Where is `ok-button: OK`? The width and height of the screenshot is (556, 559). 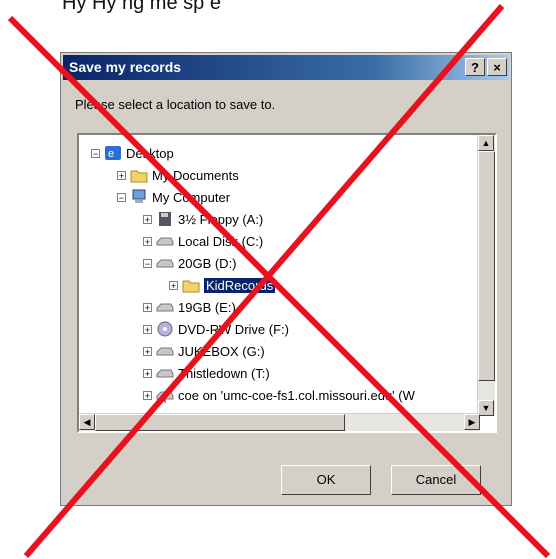 ok-button: OK is located at coordinates (326, 480).